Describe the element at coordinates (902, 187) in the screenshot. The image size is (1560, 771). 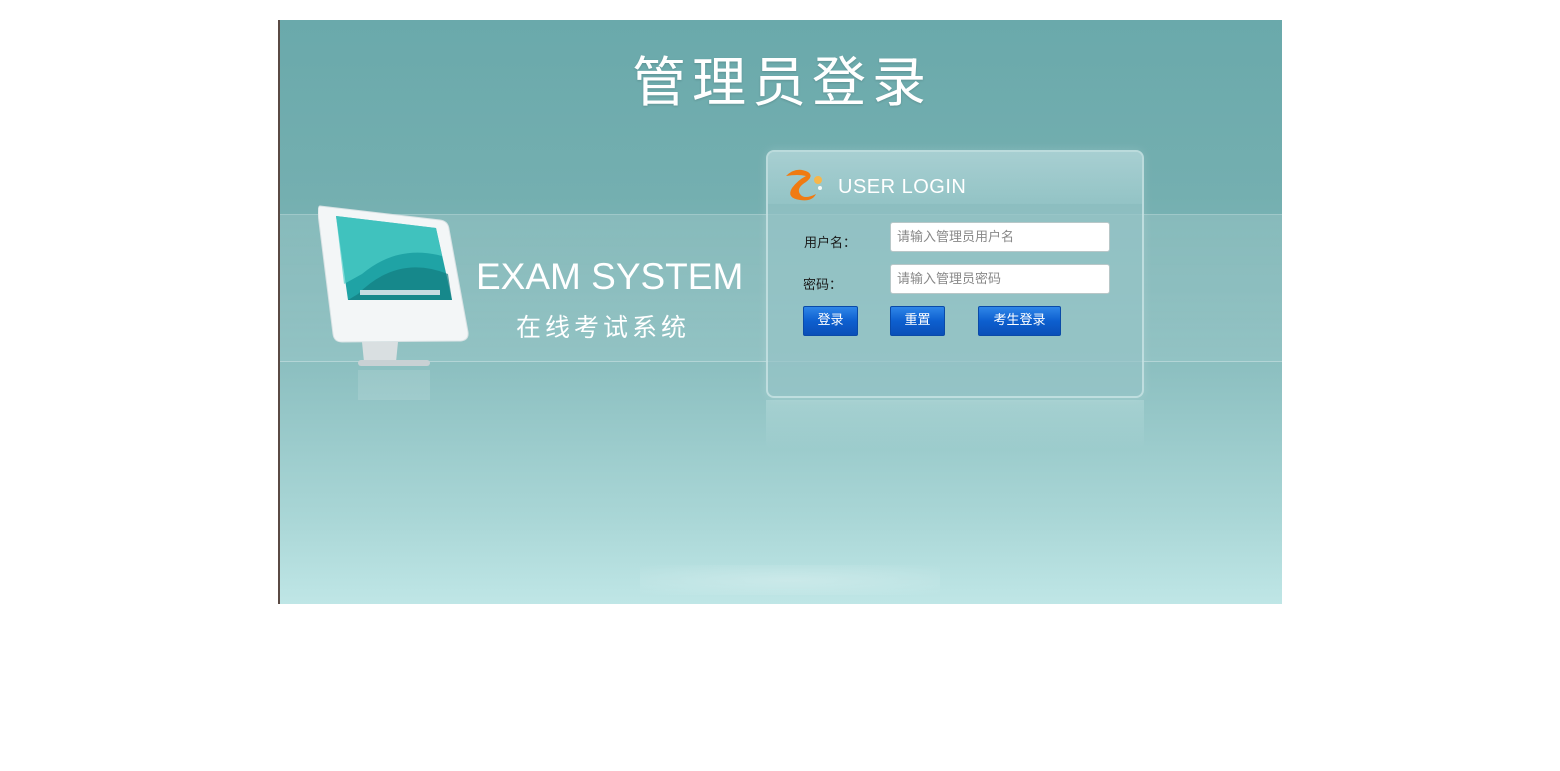
I see `login-panel-title: USER LOGIN` at that location.